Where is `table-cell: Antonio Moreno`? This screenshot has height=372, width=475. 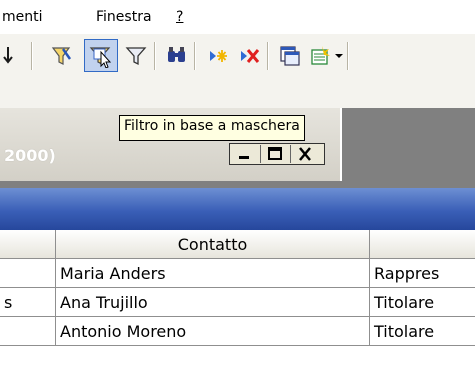
table-cell: Antonio Moreno is located at coordinates (213, 331).